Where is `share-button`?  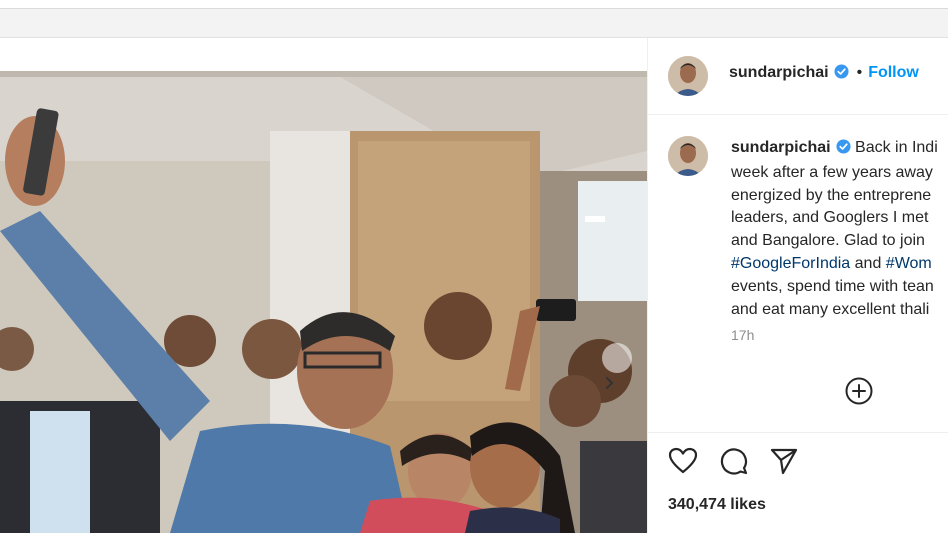
share-button is located at coordinates (784, 461).